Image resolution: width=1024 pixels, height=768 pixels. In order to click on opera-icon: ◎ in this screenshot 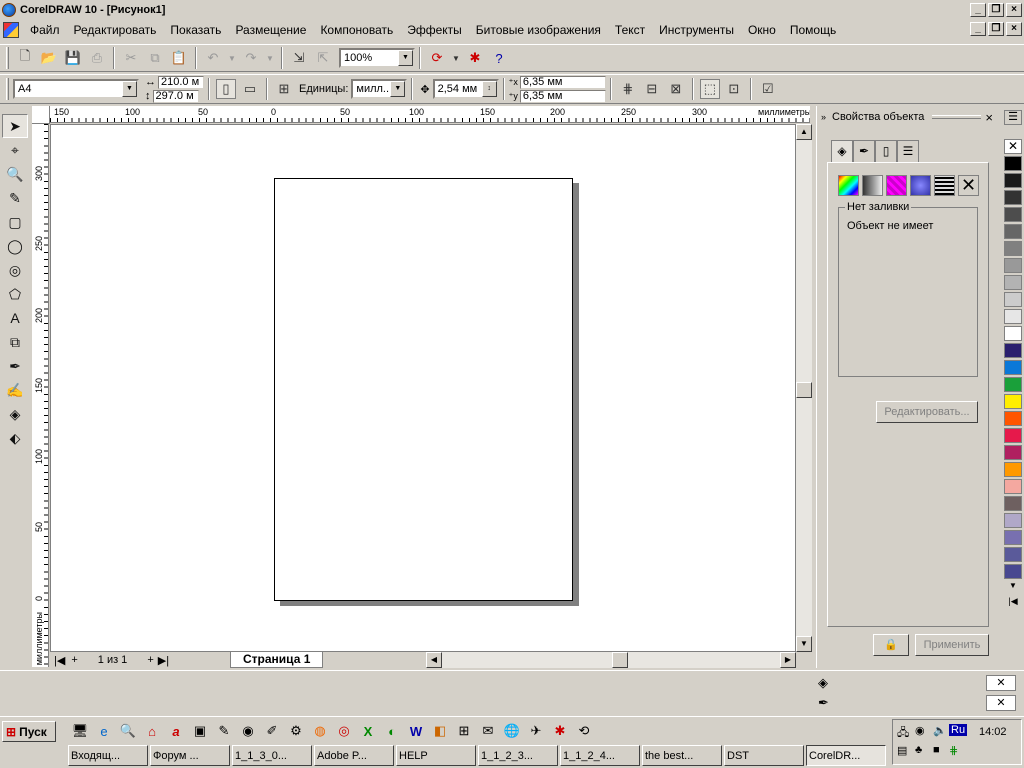, I will do `click(344, 731)`.